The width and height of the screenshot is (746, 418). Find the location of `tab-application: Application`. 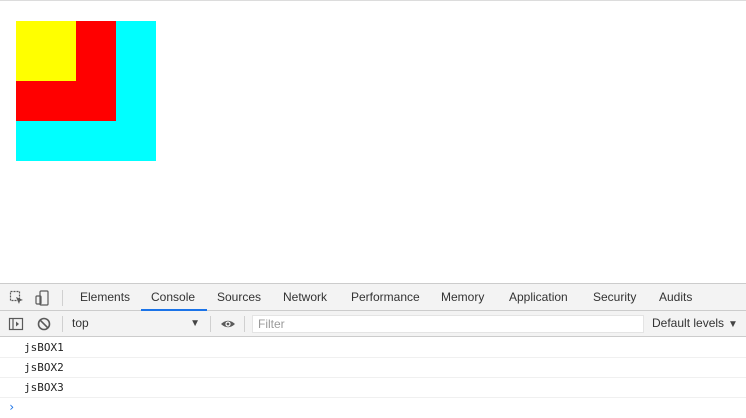

tab-application: Application is located at coordinates (538, 297).